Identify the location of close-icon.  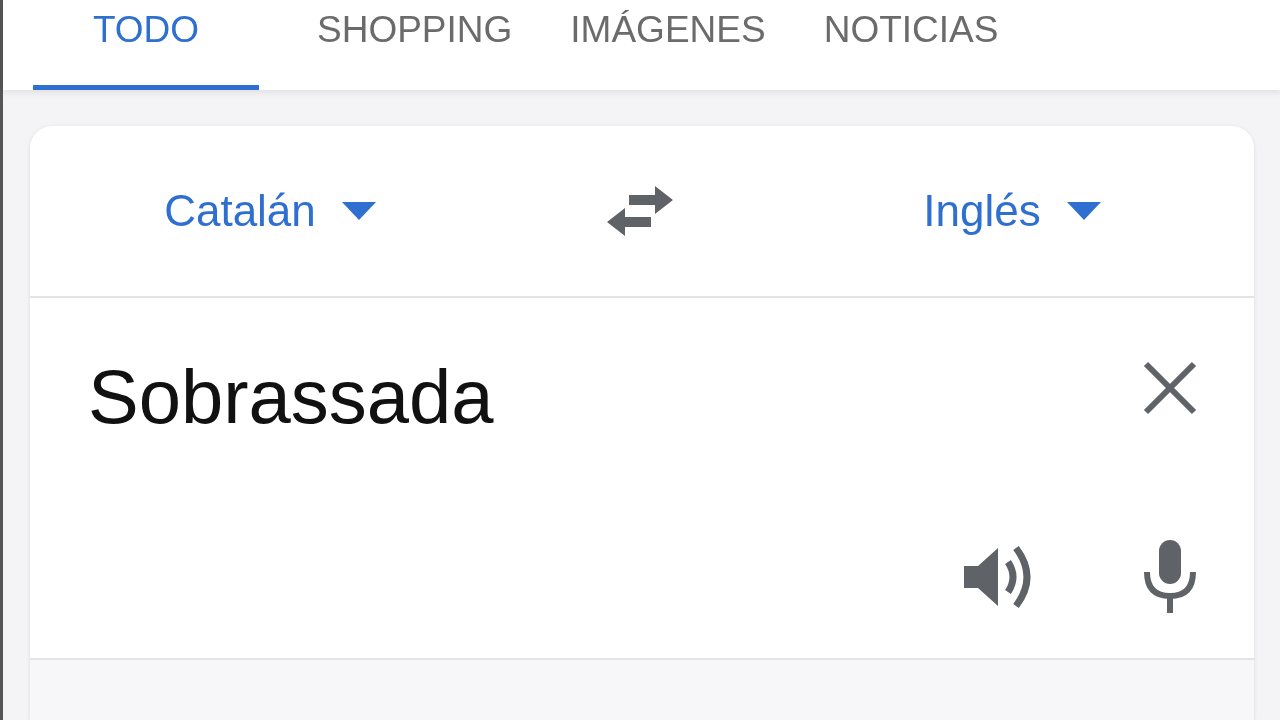
(1170, 388).